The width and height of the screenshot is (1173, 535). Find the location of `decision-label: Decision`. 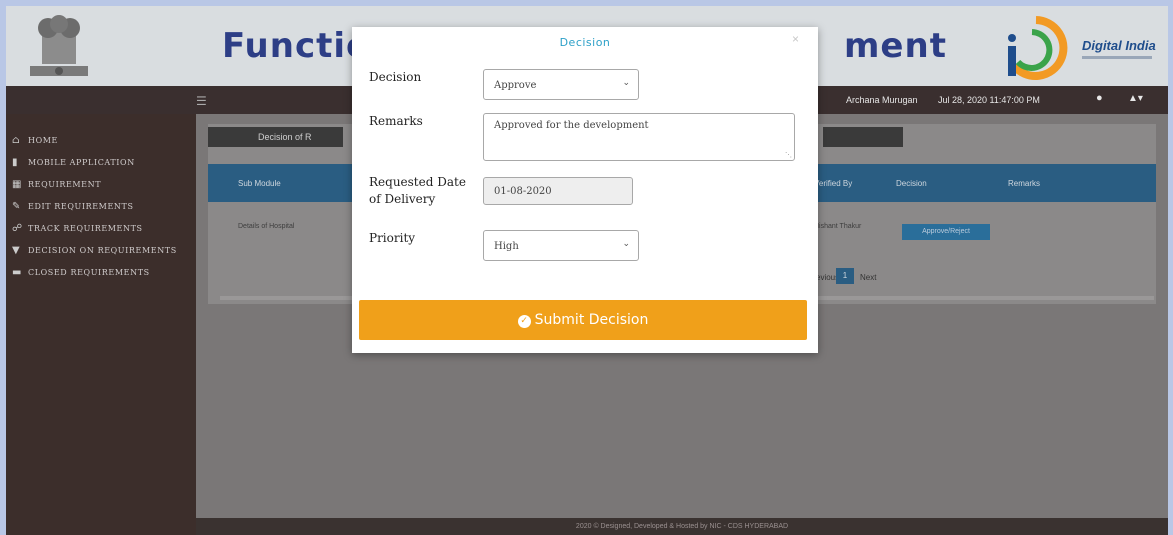

decision-label: Decision is located at coordinates (395, 77).